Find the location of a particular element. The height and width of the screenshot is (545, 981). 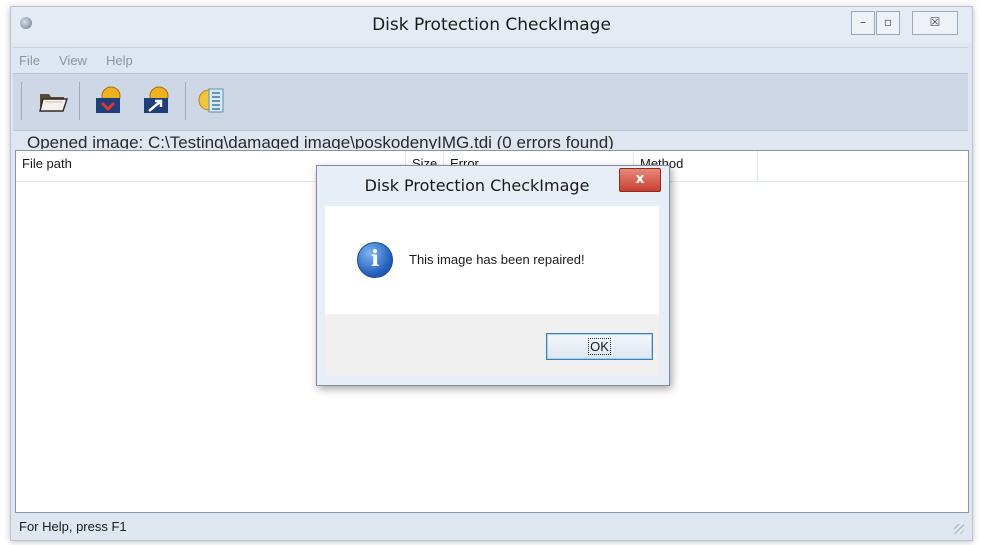

window-title: Disk Protection CheckImage is located at coordinates (491, 25).